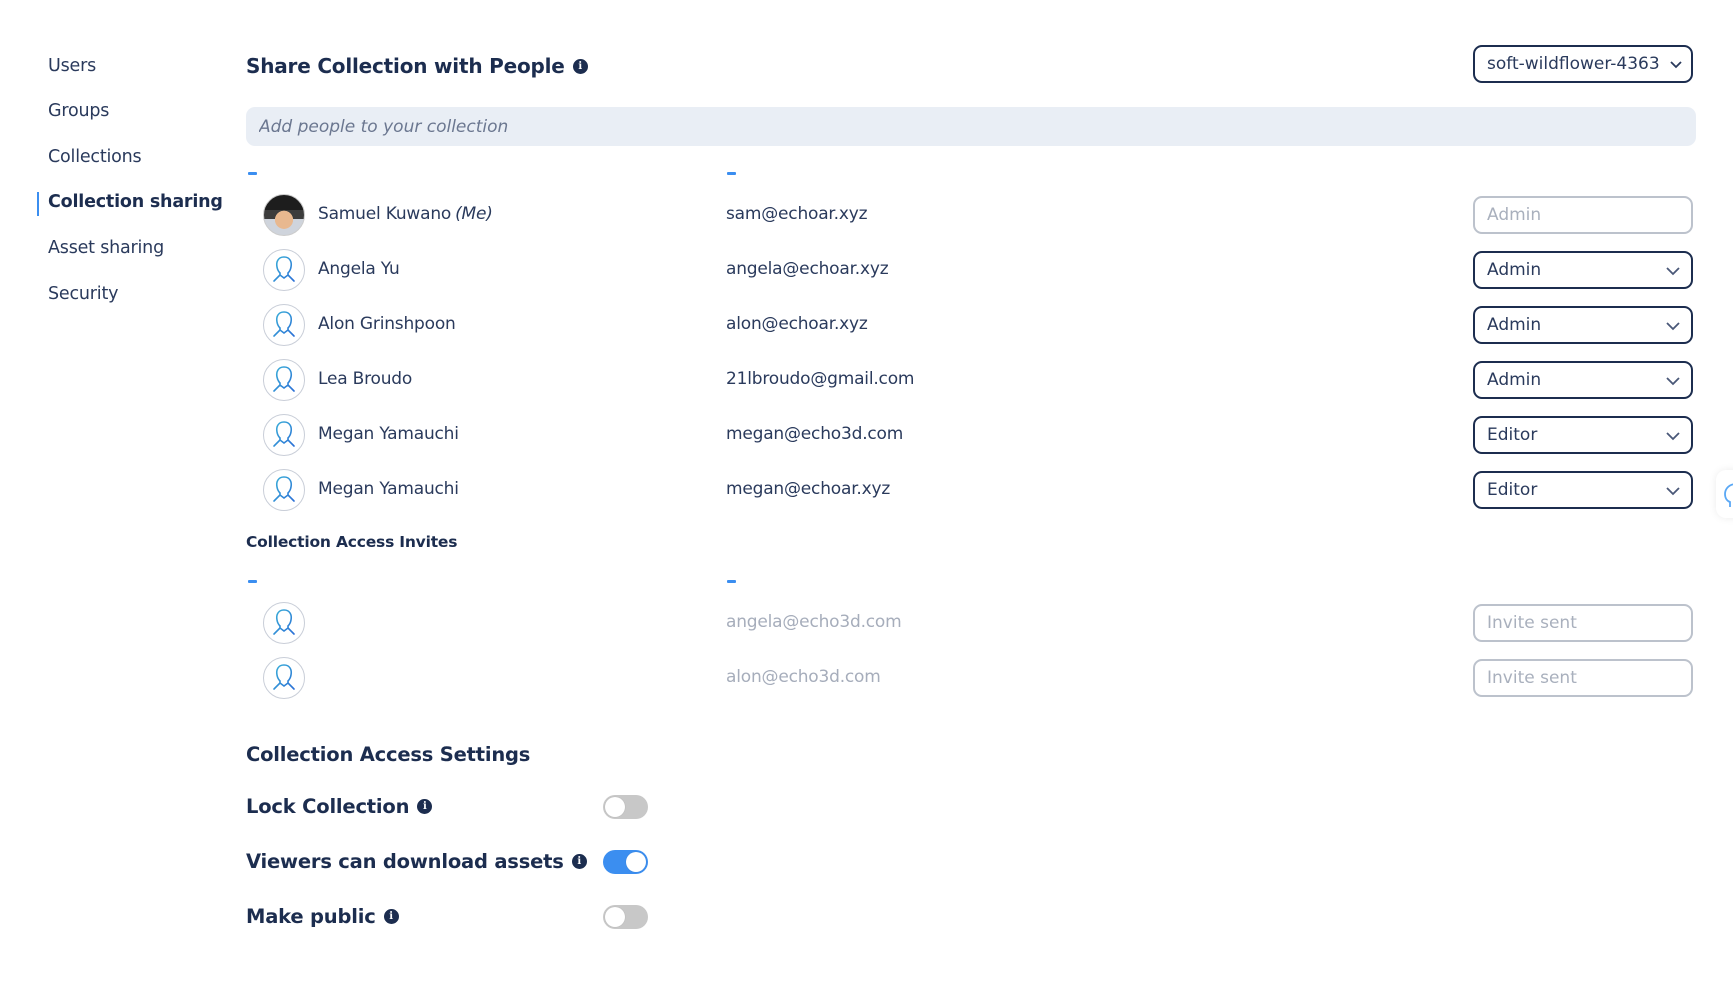  I want to click on invite-email: angela@echo3d.com, so click(814, 622).